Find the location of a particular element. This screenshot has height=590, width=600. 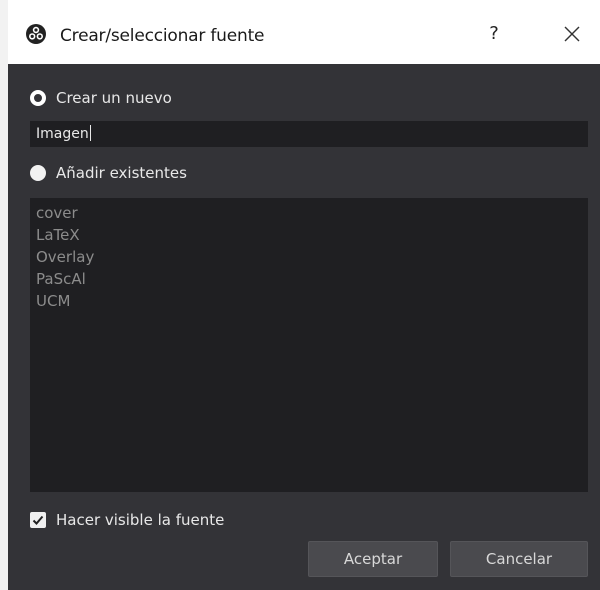

list-item: cover is located at coordinates (309, 213).